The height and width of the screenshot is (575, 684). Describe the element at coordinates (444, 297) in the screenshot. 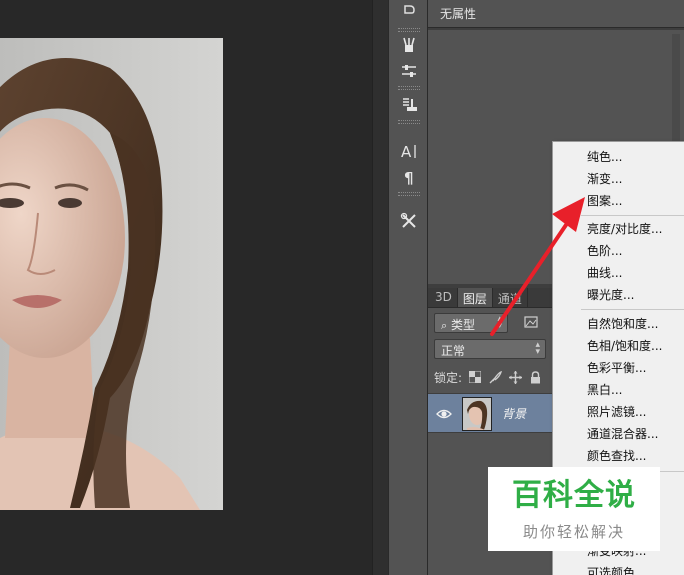

I see `tab-3d: 3D` at that location.